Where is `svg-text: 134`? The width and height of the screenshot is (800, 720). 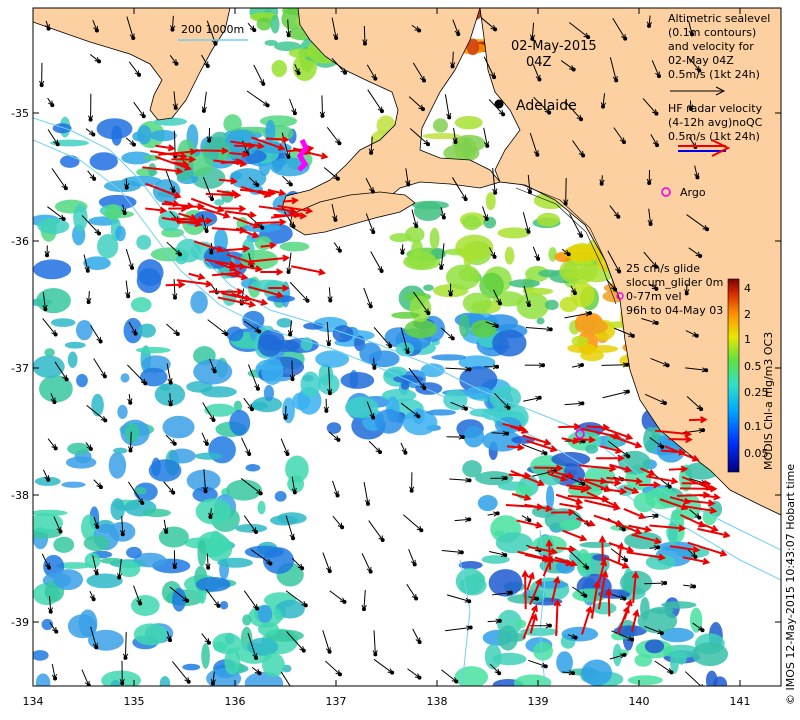 svg-text: 134 is located at coordinates (33, 701).